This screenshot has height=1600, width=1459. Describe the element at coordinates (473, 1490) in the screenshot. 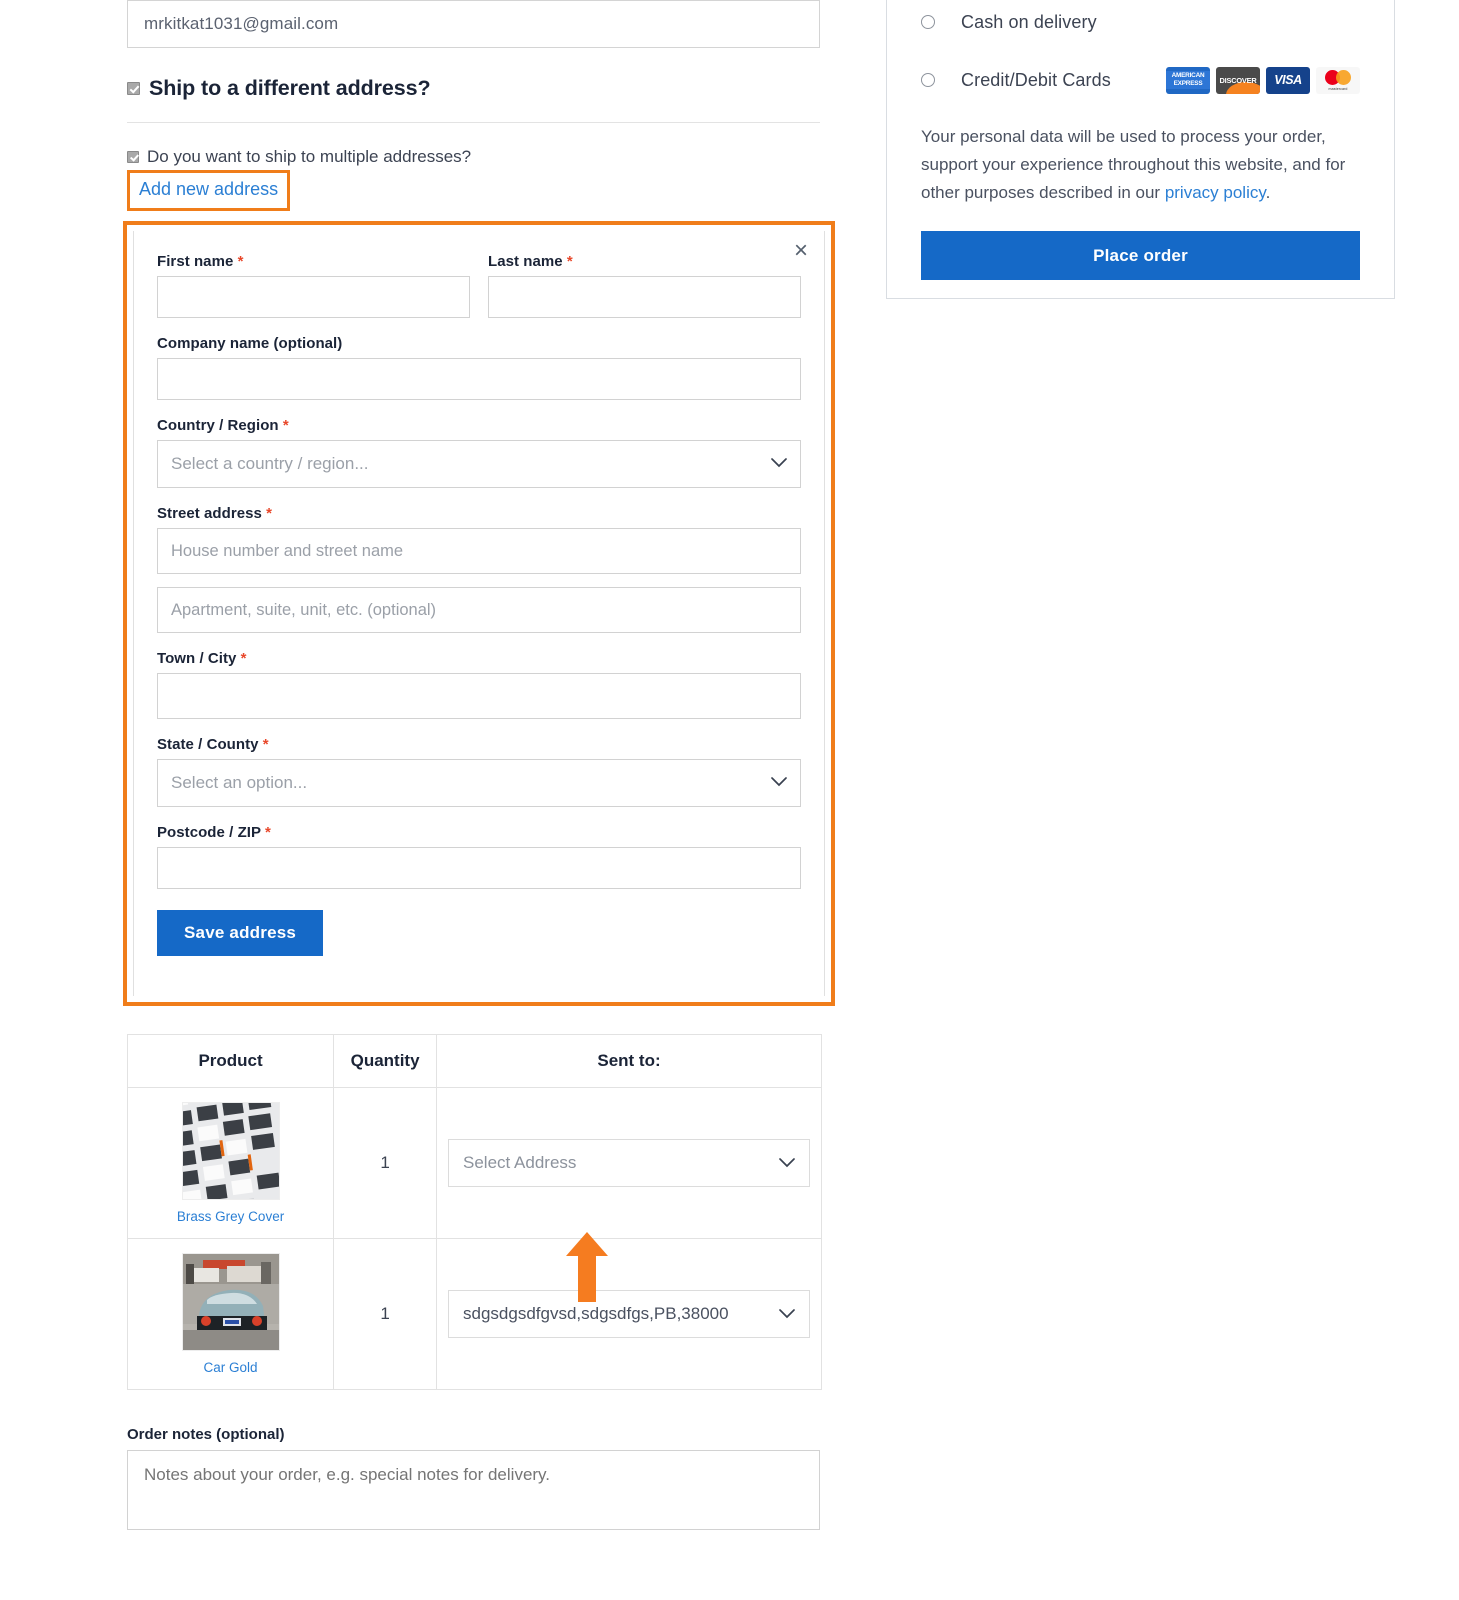

I see `order-notes-textarea` at that location.